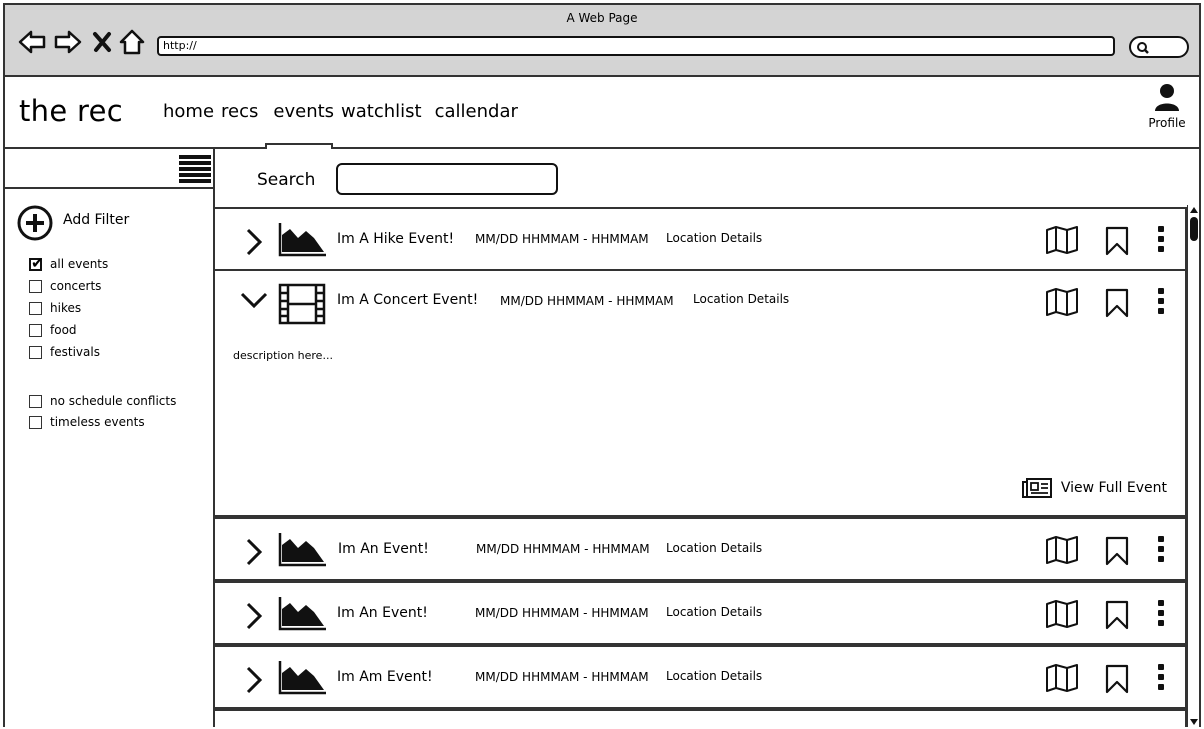  What do you see at coordinates (1194, 210) in the screenshot?
I see `scroll-up-arrow-icon` at bounding box center [1194, 210].